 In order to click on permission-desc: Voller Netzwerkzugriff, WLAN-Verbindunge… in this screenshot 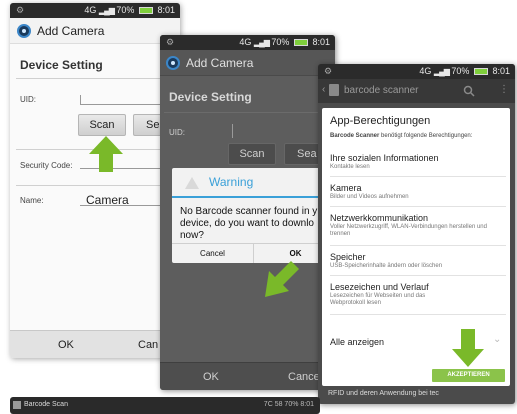, I will do `click(408, 230)`.